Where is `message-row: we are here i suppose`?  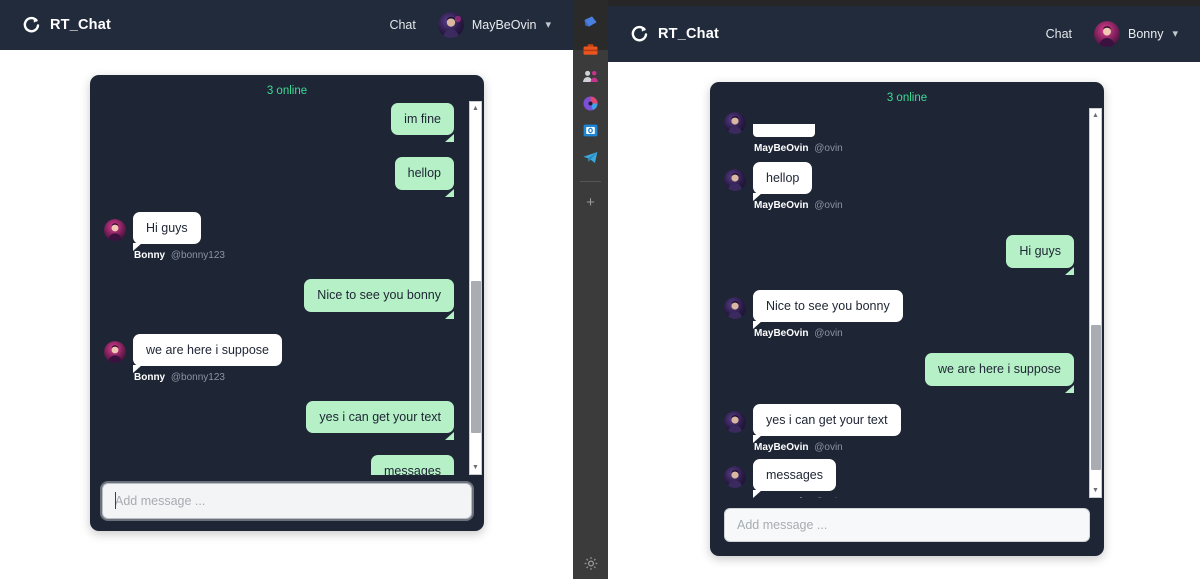 message-row: we are here i suppose is located at coordinates (899, 369).